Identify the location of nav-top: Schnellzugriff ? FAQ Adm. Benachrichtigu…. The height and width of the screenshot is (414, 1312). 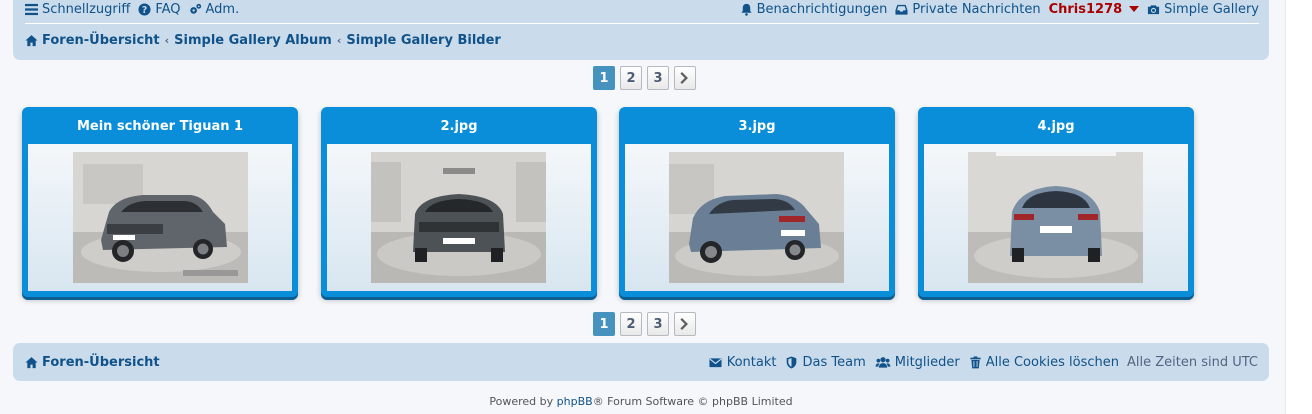
(642, 9).